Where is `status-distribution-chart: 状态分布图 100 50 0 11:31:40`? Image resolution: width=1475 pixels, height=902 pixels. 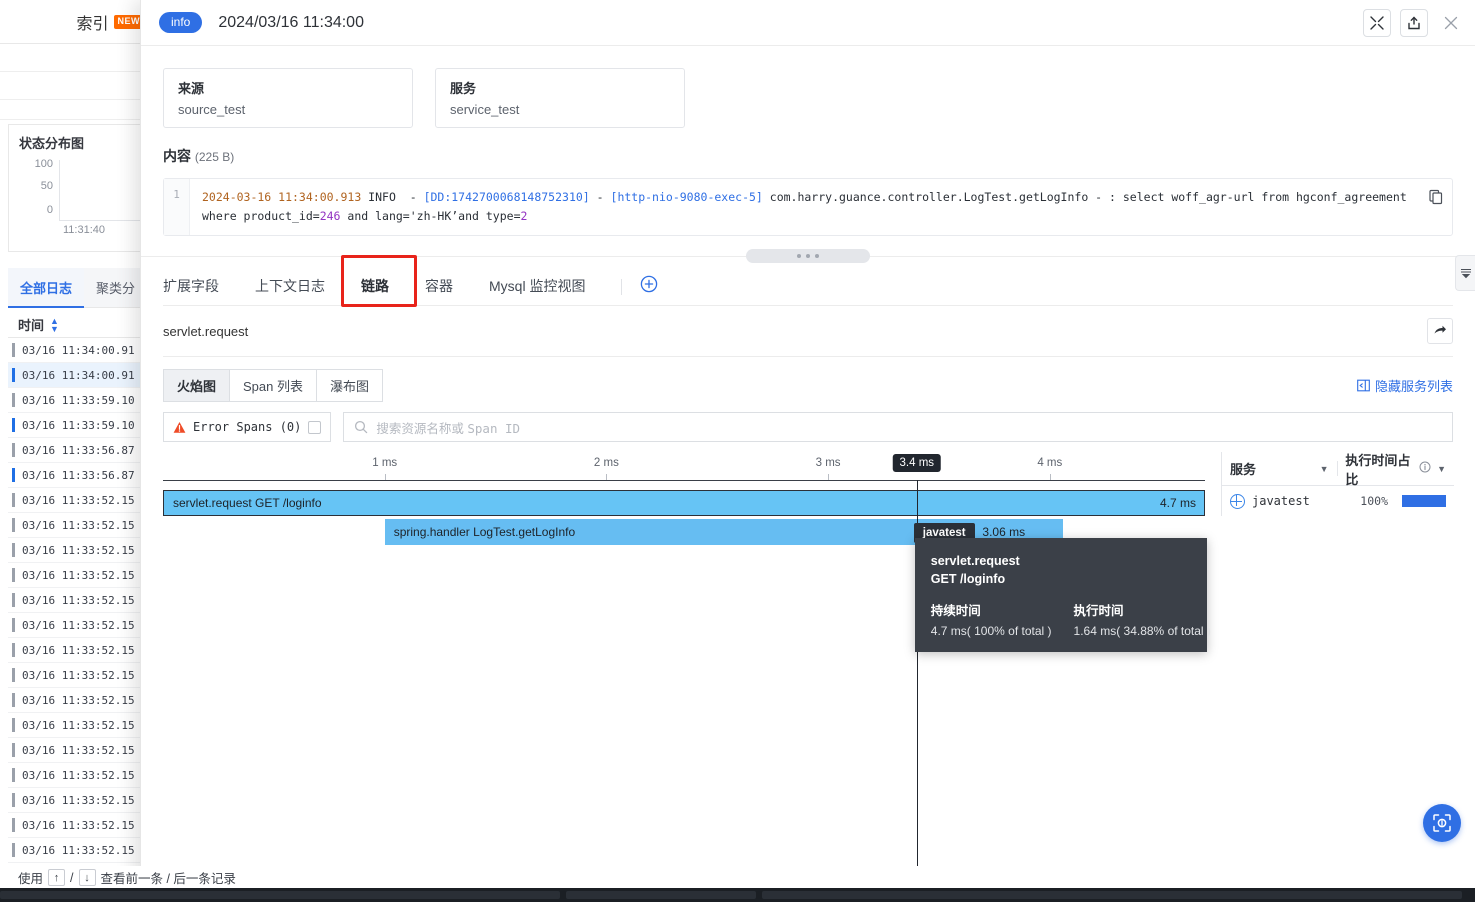
status-distribution-chart: 状态分布图 100 50 0 11:31:40 is located at coordinates (88, 188).